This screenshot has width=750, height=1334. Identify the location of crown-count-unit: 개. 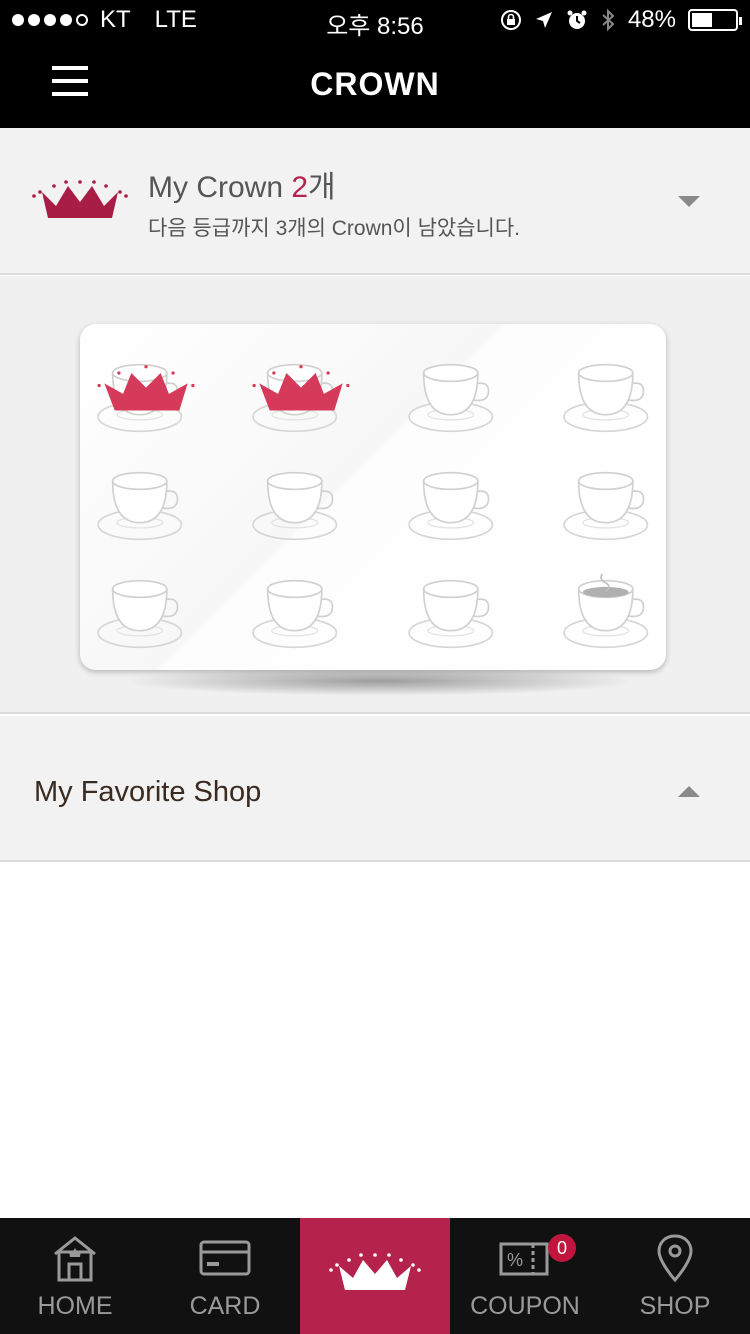
(322, 187).